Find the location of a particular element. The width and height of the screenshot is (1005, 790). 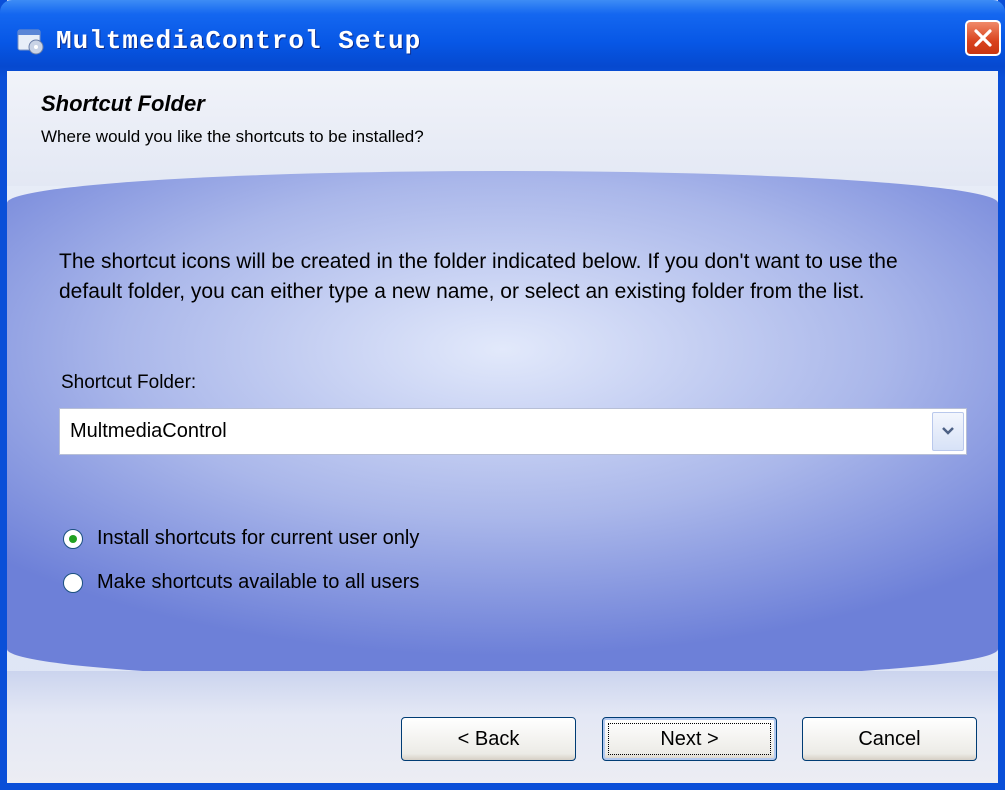

shortcut-folder-value: MultmediaControl is located at coordinates (148, 431).